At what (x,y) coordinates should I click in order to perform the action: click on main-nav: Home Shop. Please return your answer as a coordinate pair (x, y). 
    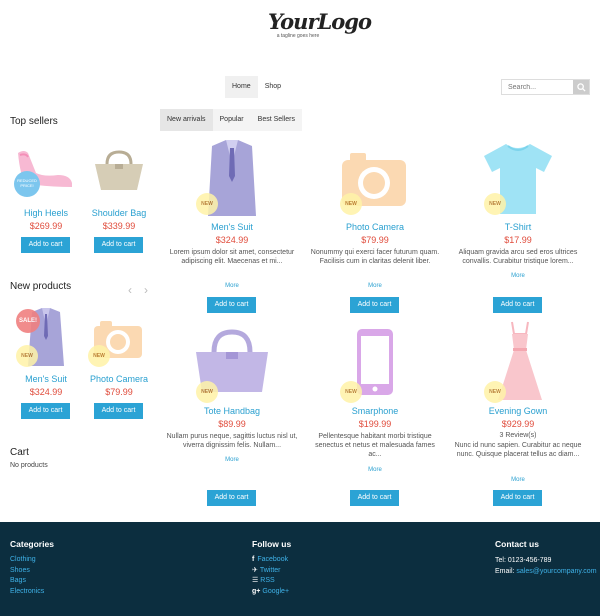
    Looking at the image, I should click on (256, 87).